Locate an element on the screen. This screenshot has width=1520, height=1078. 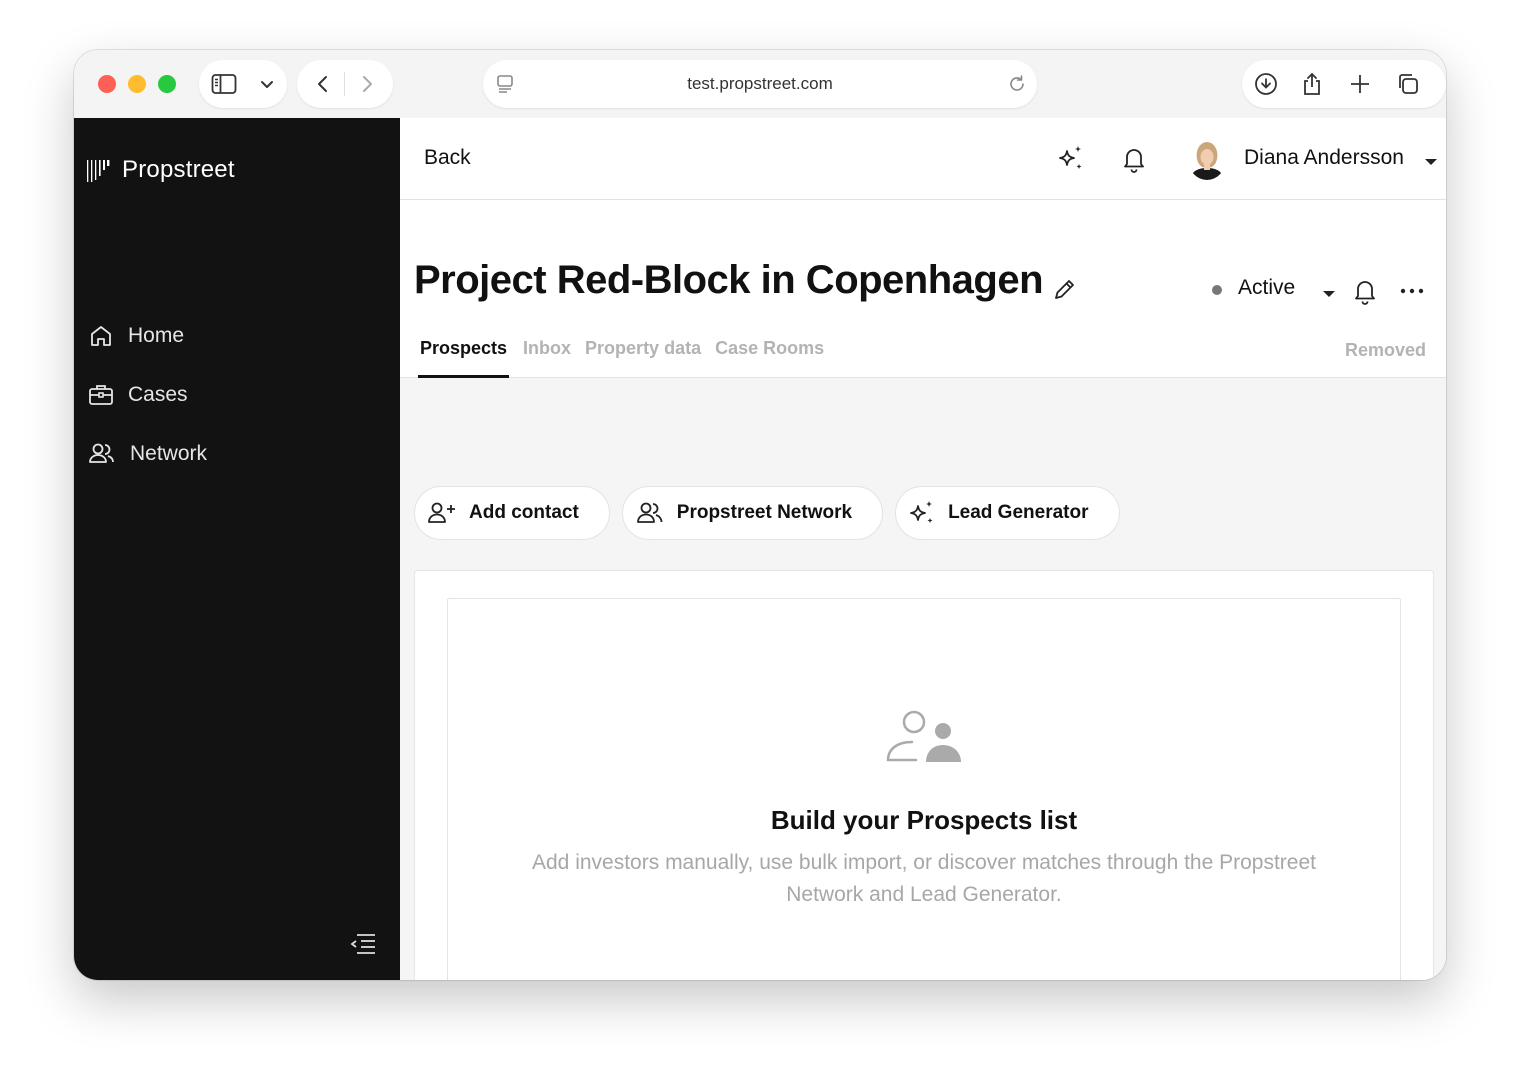
minimize-window-button is located at coordinates (137, 84).